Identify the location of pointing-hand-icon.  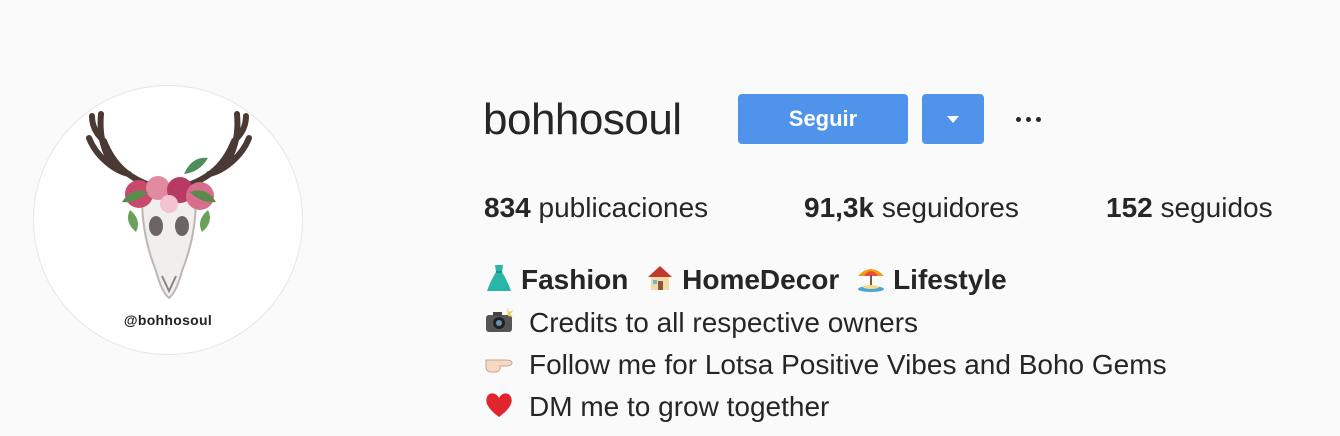
(499, 366).